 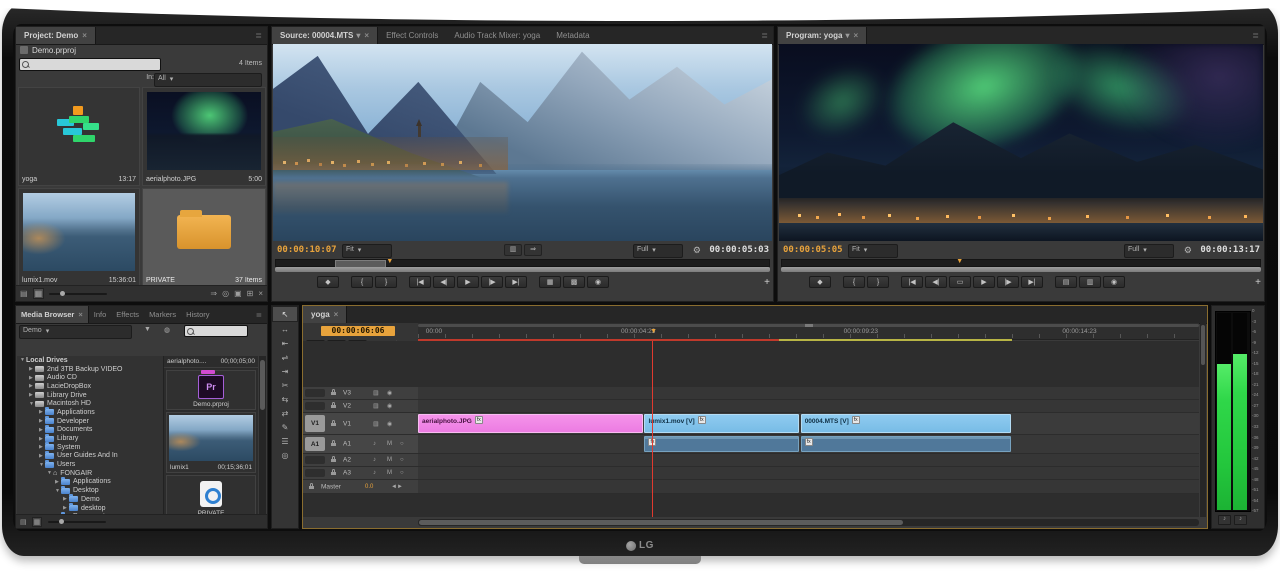 I want to click on sync-lock-icon: ▥, so click(x=376, y=423).